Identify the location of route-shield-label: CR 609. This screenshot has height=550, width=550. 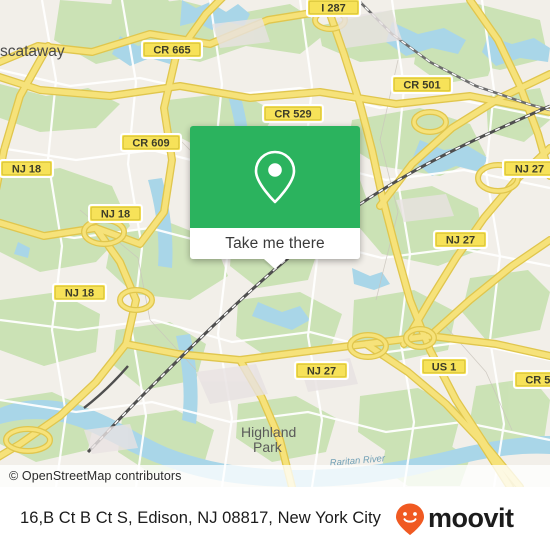
(150, 143).